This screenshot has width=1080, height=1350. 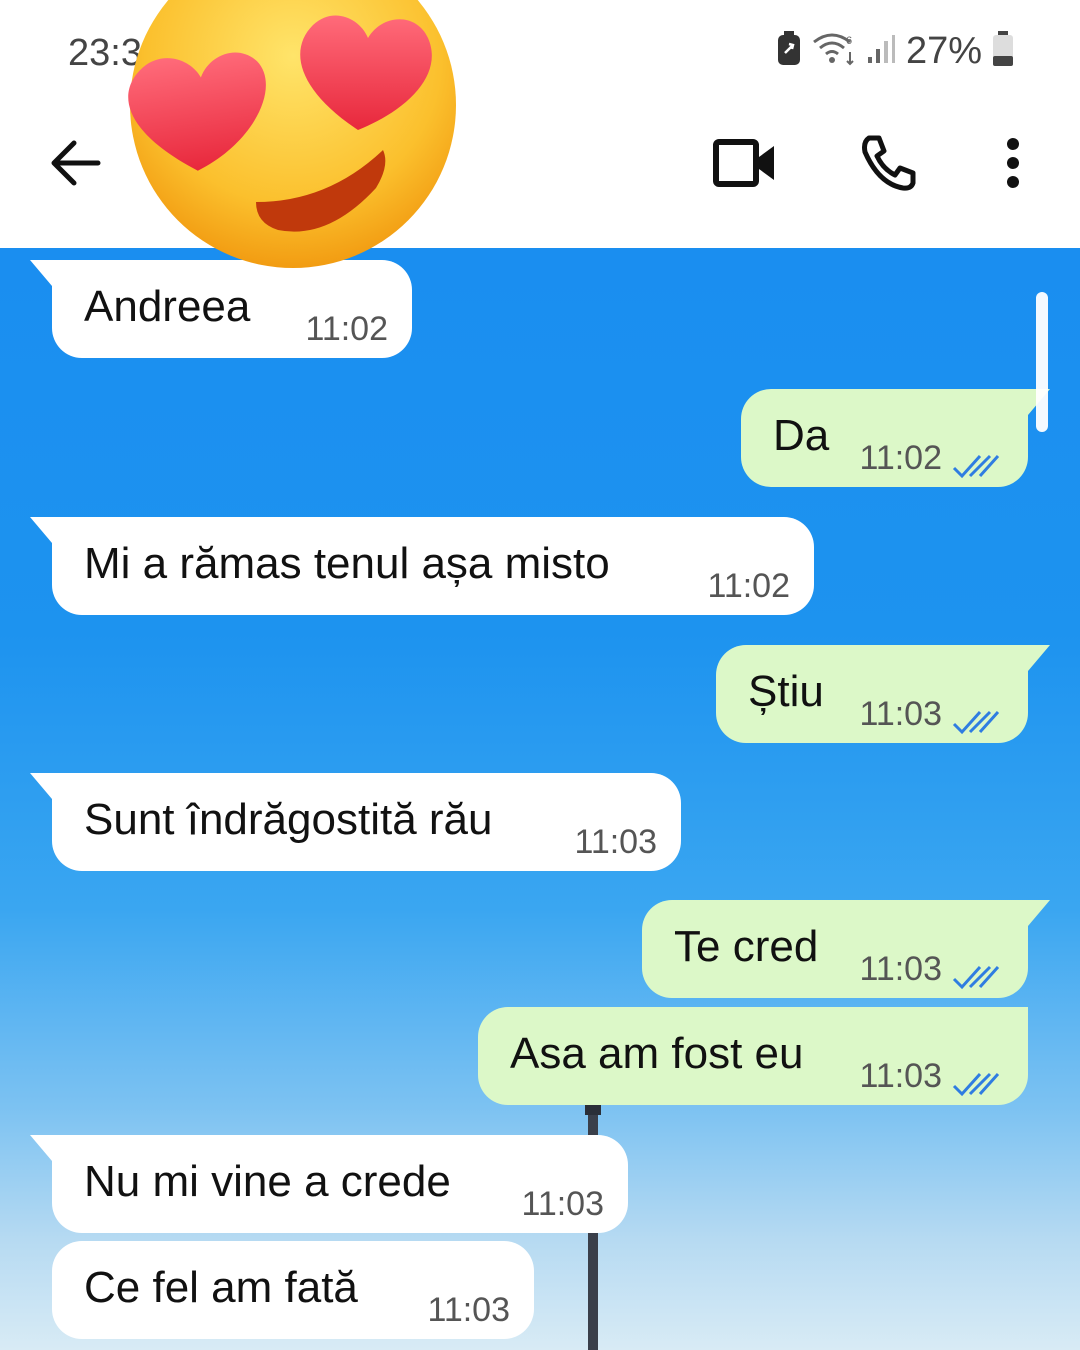 I want to click on video-call-icon, so click(x=745, y=165).